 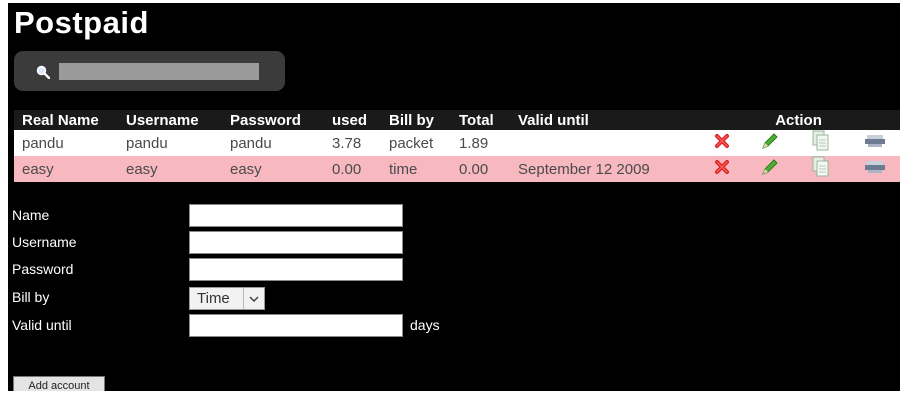 What do you see at coordinates (59, 383) in the screenshot?
I see `add-account-button: Add account` at bounding box center [59, 383].